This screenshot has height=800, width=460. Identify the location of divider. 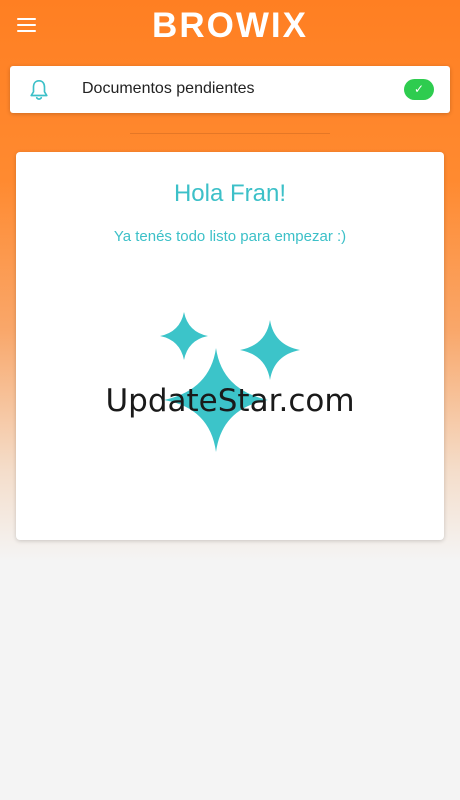
(230, 133).